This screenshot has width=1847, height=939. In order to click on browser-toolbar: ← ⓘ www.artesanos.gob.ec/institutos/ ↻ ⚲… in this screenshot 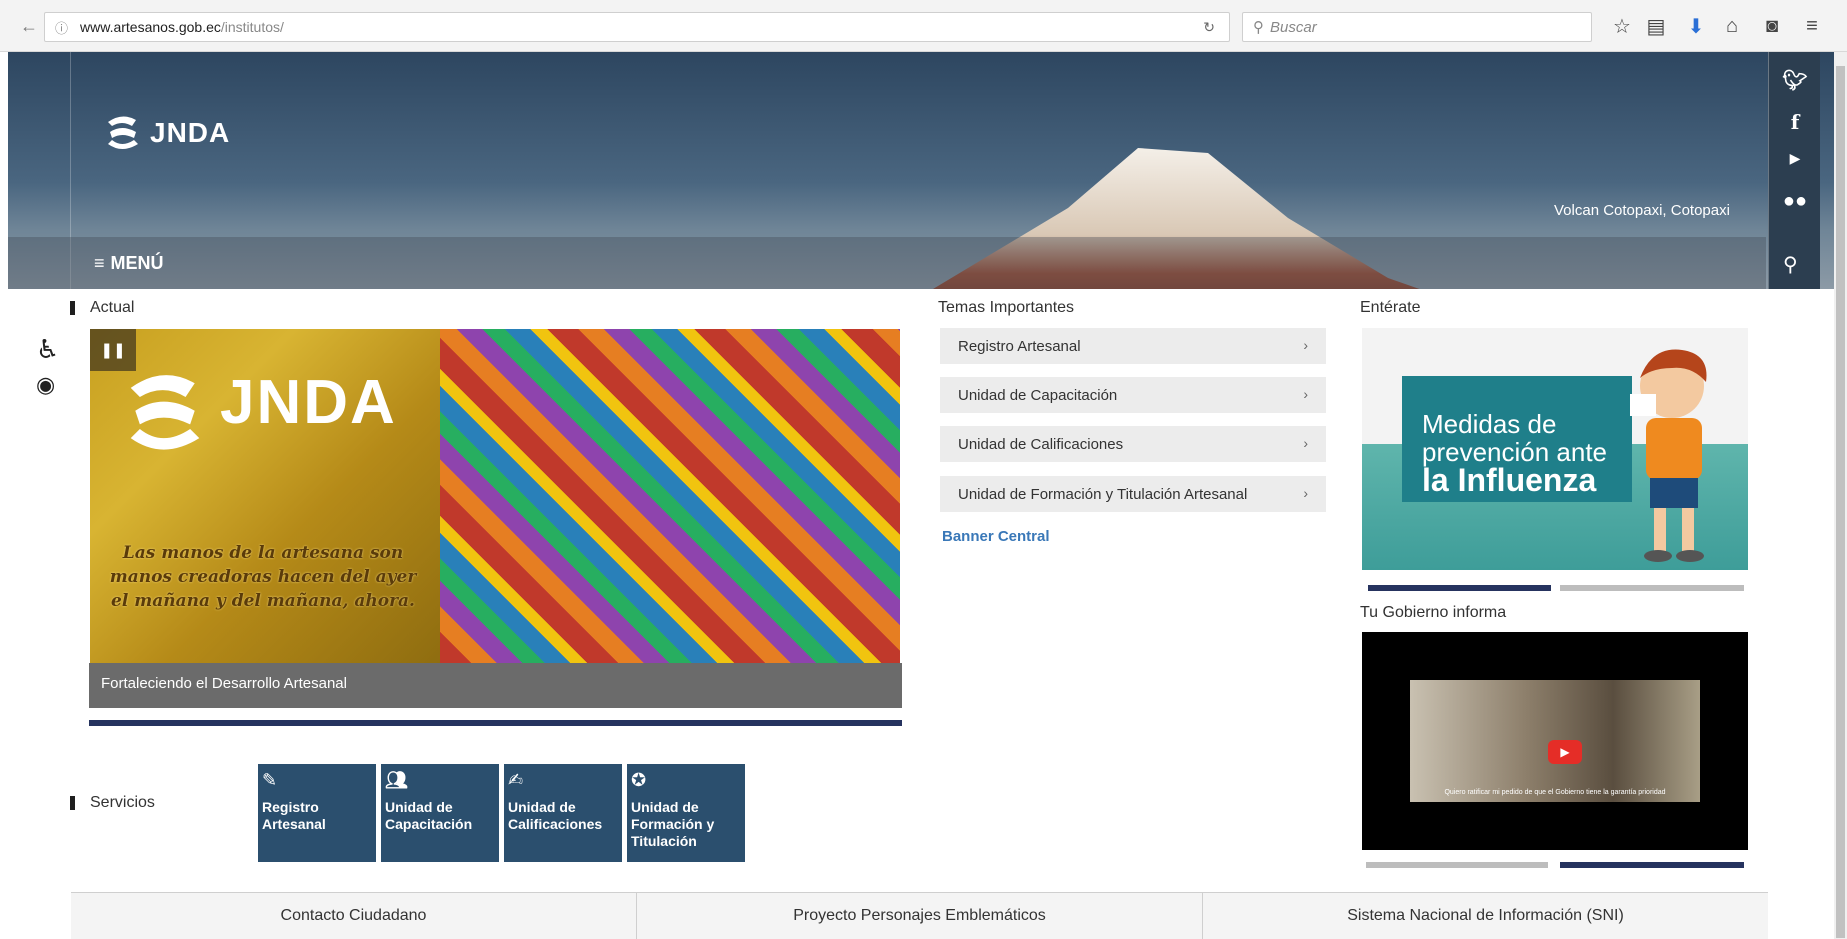, I will do `click(923, 26)`.